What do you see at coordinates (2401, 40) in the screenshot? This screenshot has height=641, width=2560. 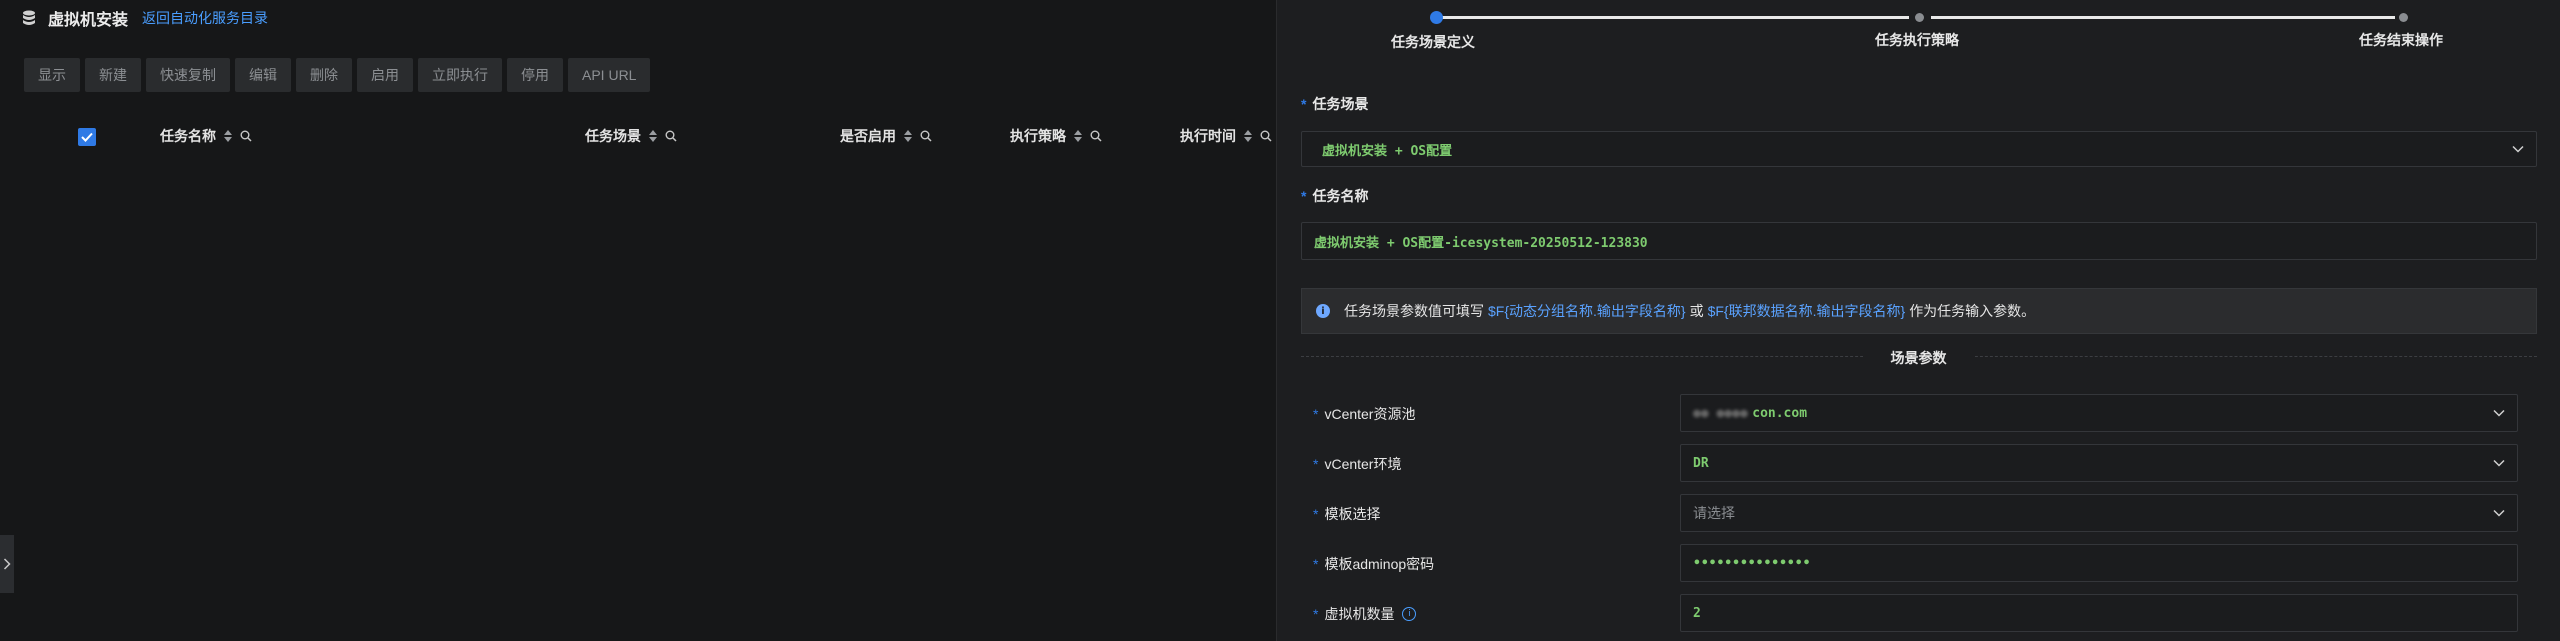 I see `step-end-action: 任务结束操作` at bounding box center [2401, 40].